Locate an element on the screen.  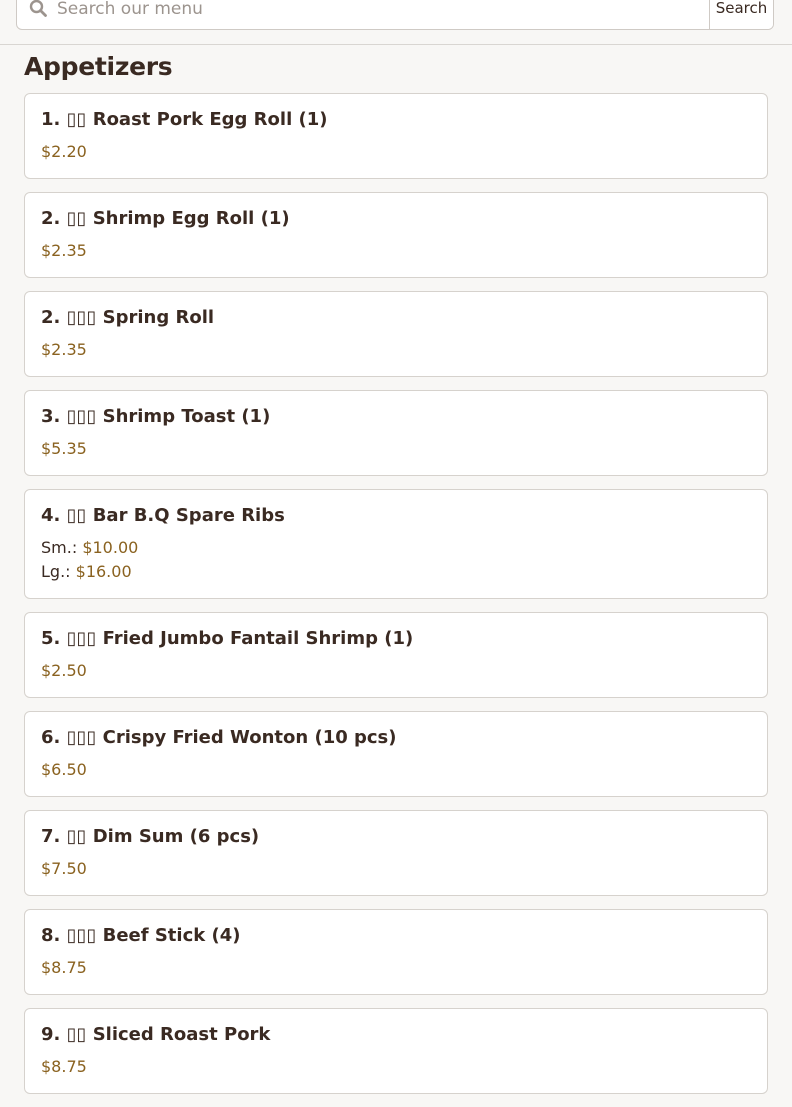
price-row: $7.50 is located at coordinates (396, 869).